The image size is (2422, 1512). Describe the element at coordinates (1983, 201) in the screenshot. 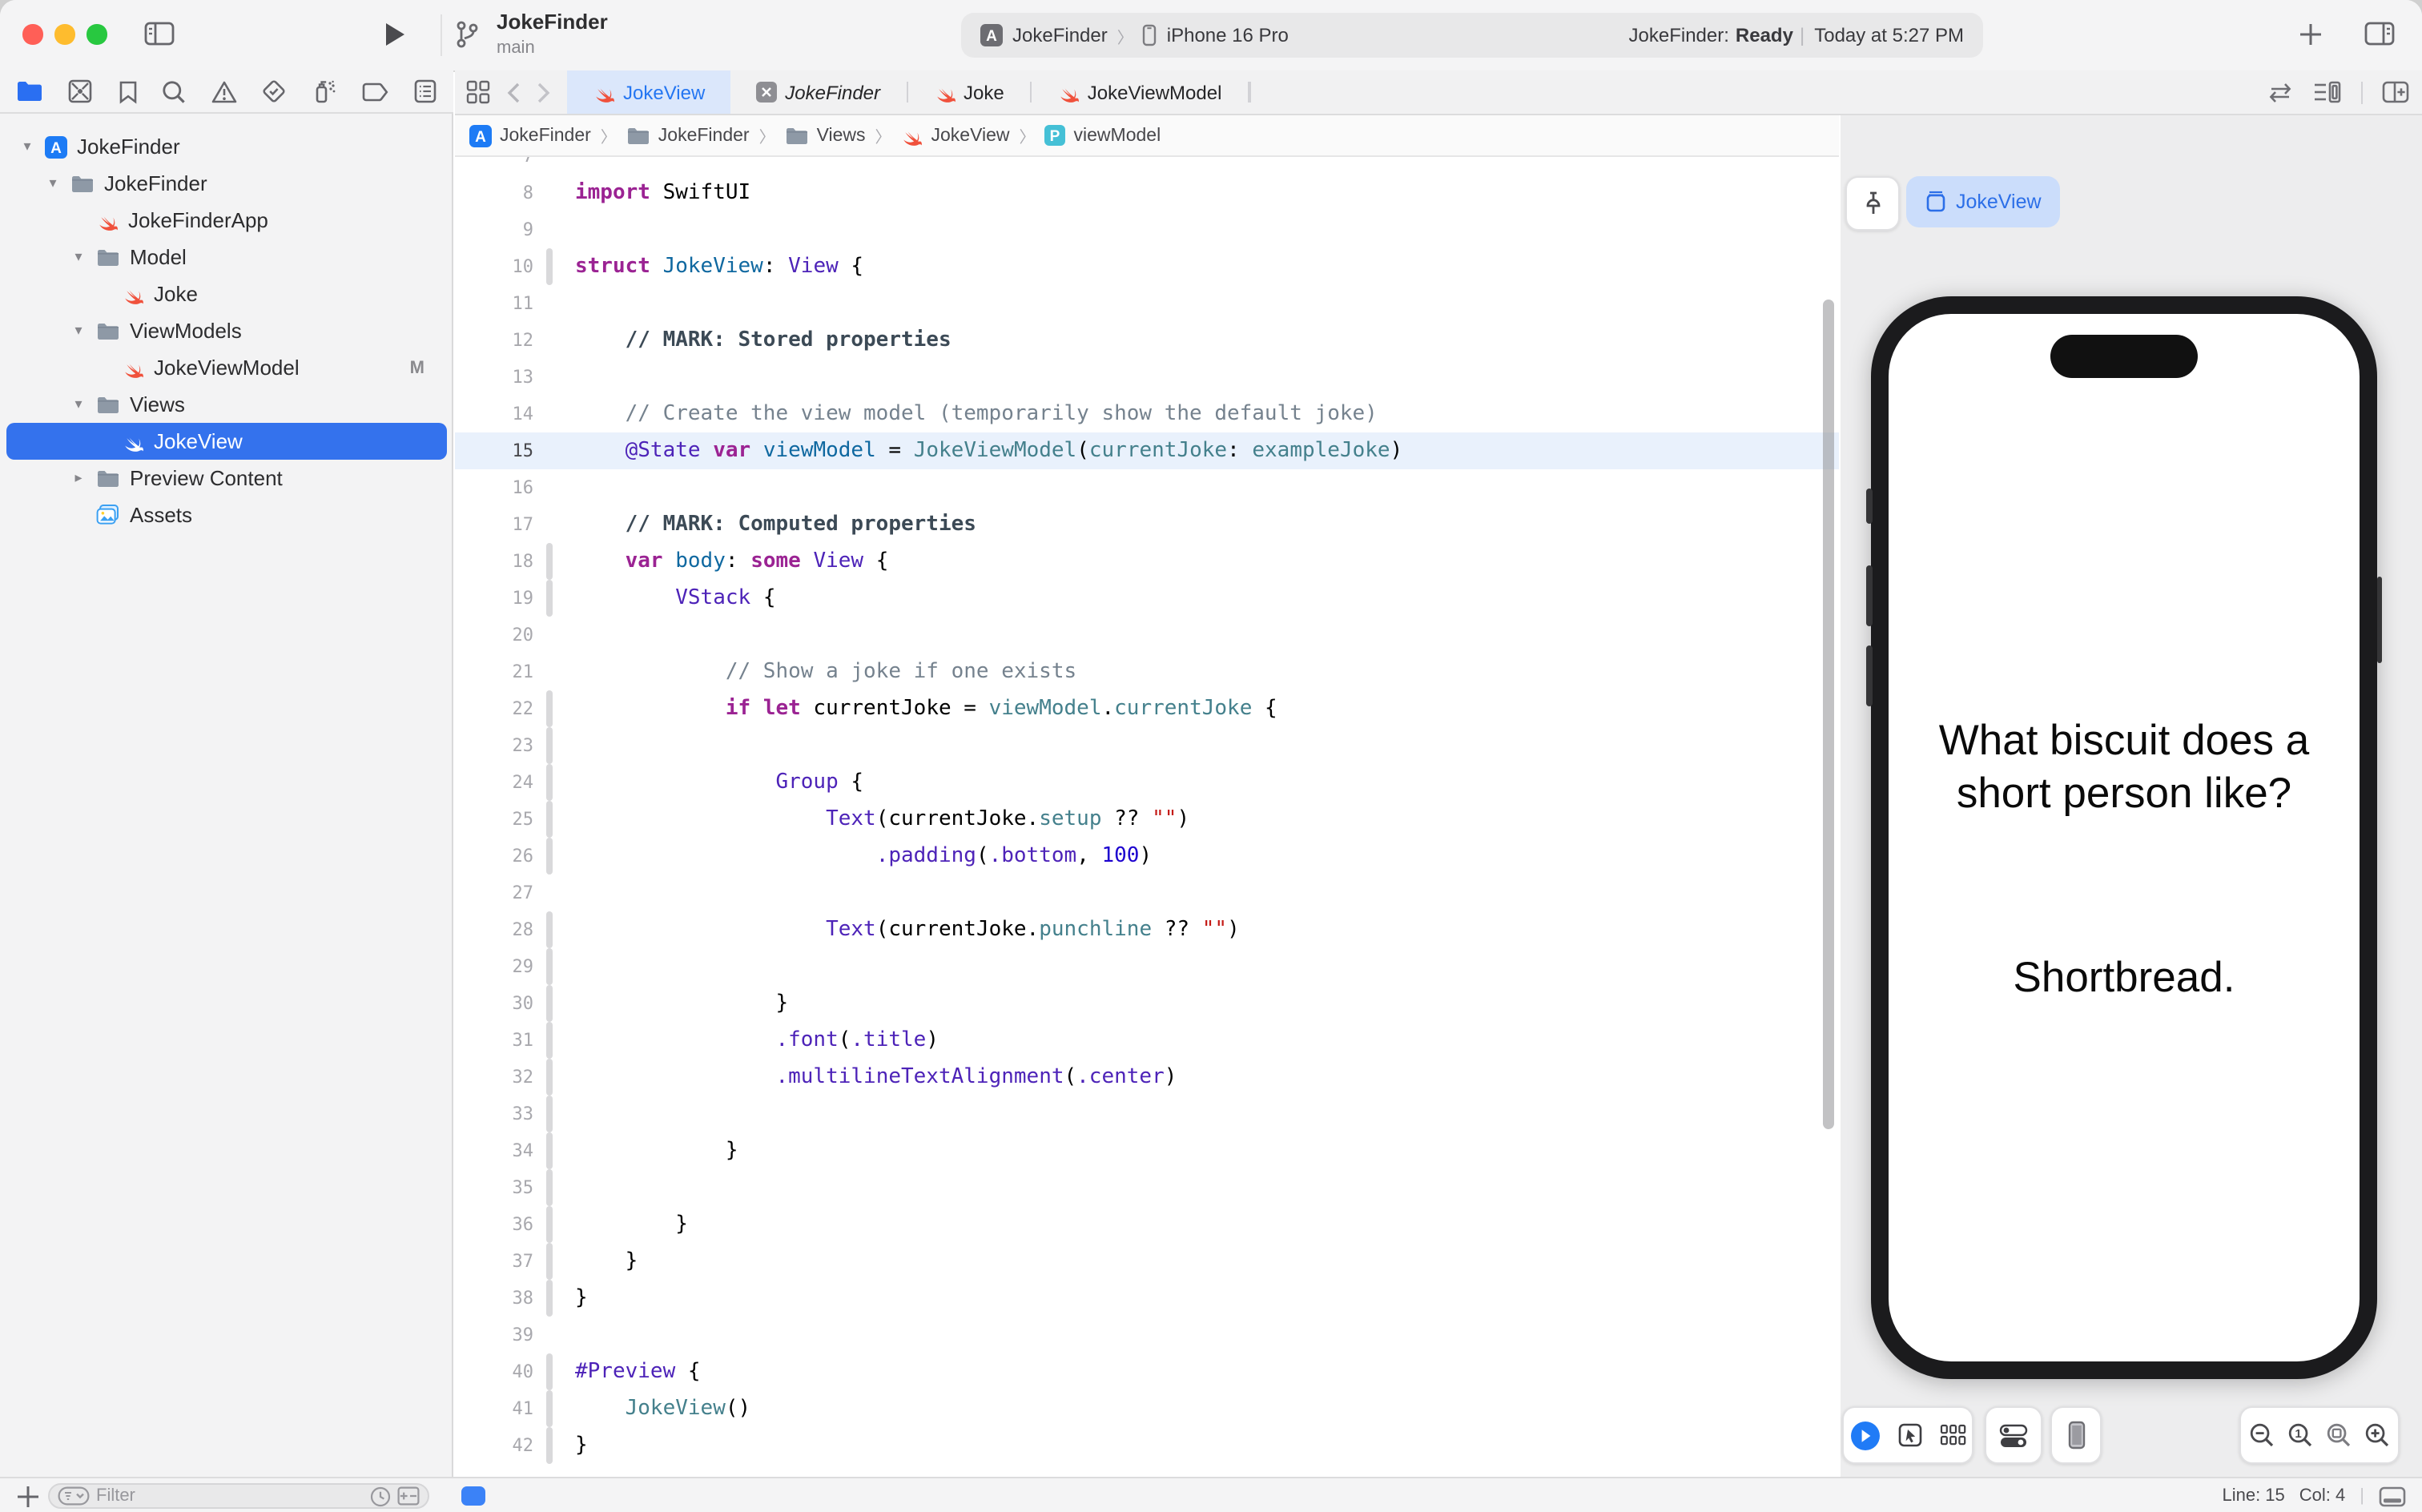

I see `preview-target-chip: JokeView` at that location.